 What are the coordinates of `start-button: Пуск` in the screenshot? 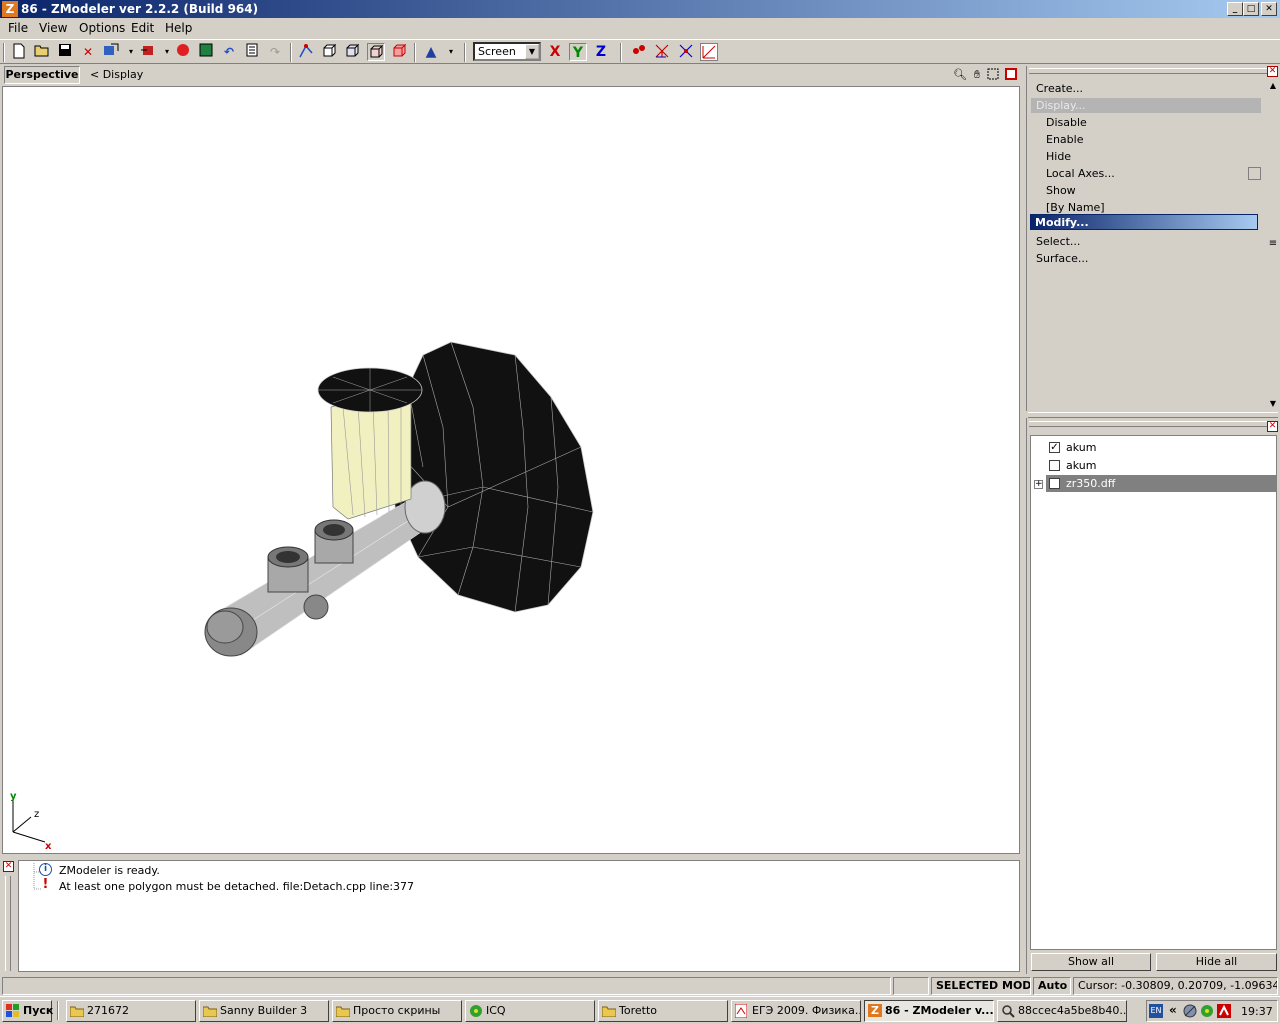 It's located at (27, 1011).